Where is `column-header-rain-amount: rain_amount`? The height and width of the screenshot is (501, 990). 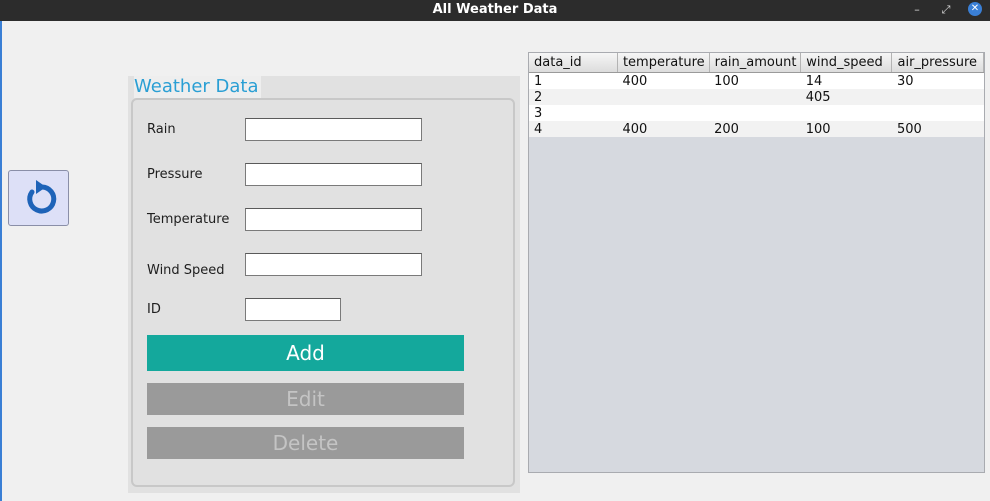 column-header-rain-amount: rain_amount is located at coordinates (755, 63).